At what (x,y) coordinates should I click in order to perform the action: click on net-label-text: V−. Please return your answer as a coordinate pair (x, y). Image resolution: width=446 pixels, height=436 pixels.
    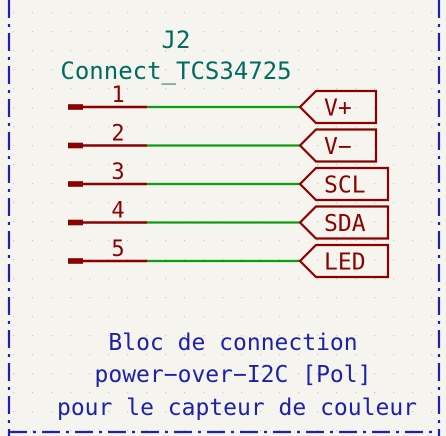
    Looking at the image, I should click on (338, 147).